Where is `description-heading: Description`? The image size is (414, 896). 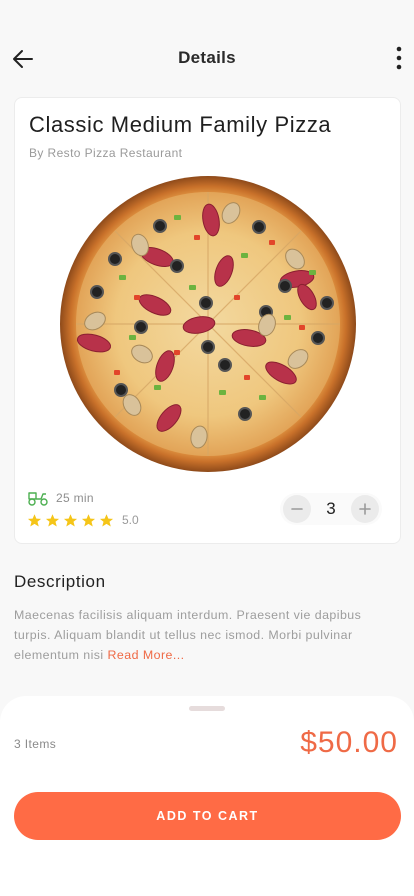
description-heading: Description is located at coordinates (60, 581).